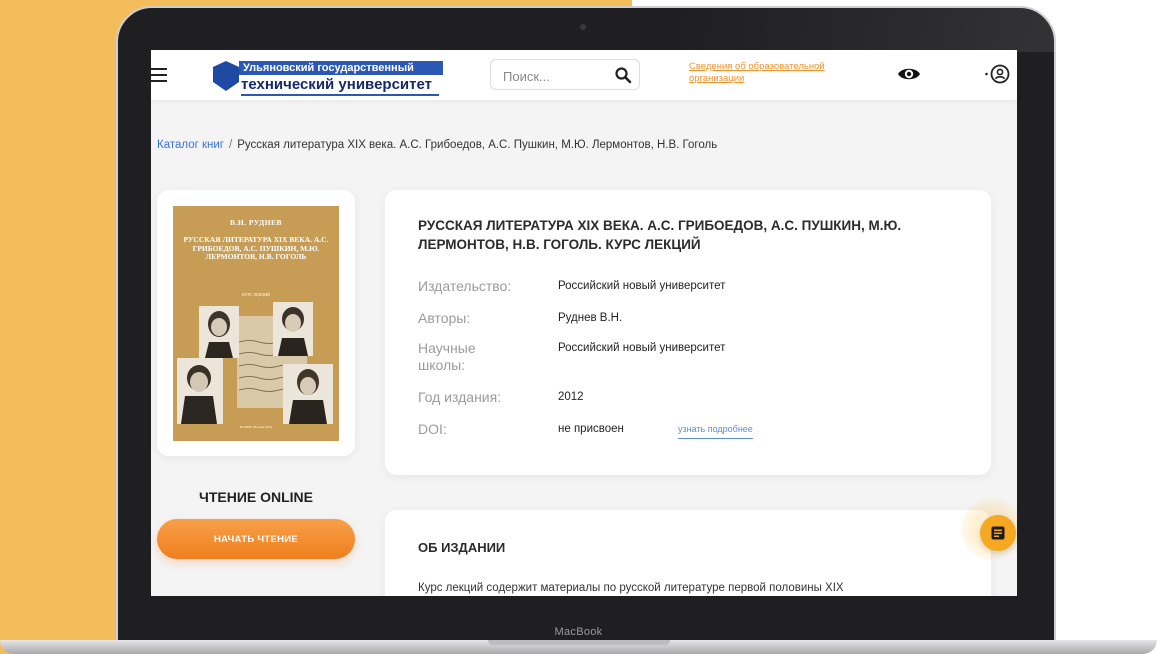  Describe the element at coordinates (341, 68) in the screenshot. I see `logo-line-1: Ульяновский государственный` at that location.